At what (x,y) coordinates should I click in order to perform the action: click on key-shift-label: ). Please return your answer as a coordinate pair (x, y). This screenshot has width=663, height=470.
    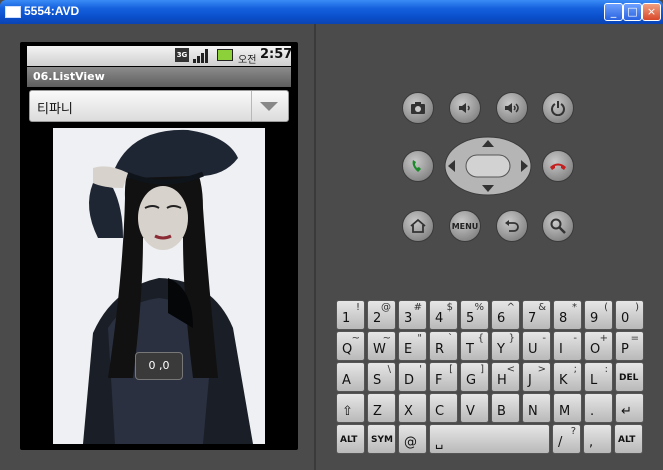
    Looking at the image, I should click on (637, 307).